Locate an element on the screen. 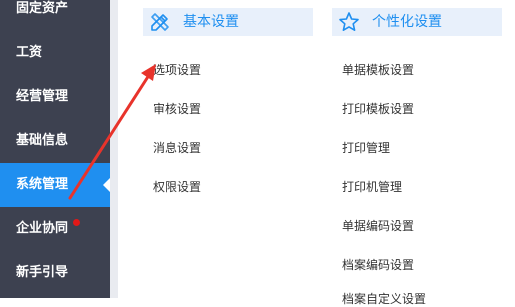 This screenshot has height=307, width=515. message-settings-link: 消息设置 is located at coordinates (177, 147).